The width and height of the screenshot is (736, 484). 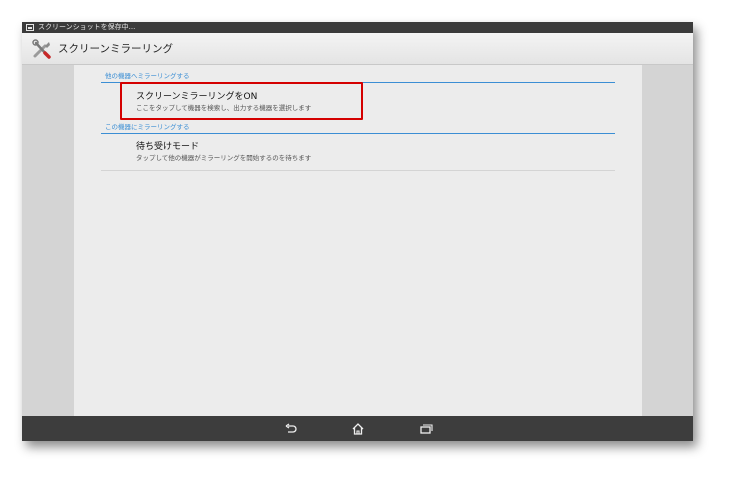 What do you see at coordinates (42, 49) in the screenshot?
I see `tools-icon` at bounding box center [42, 49].